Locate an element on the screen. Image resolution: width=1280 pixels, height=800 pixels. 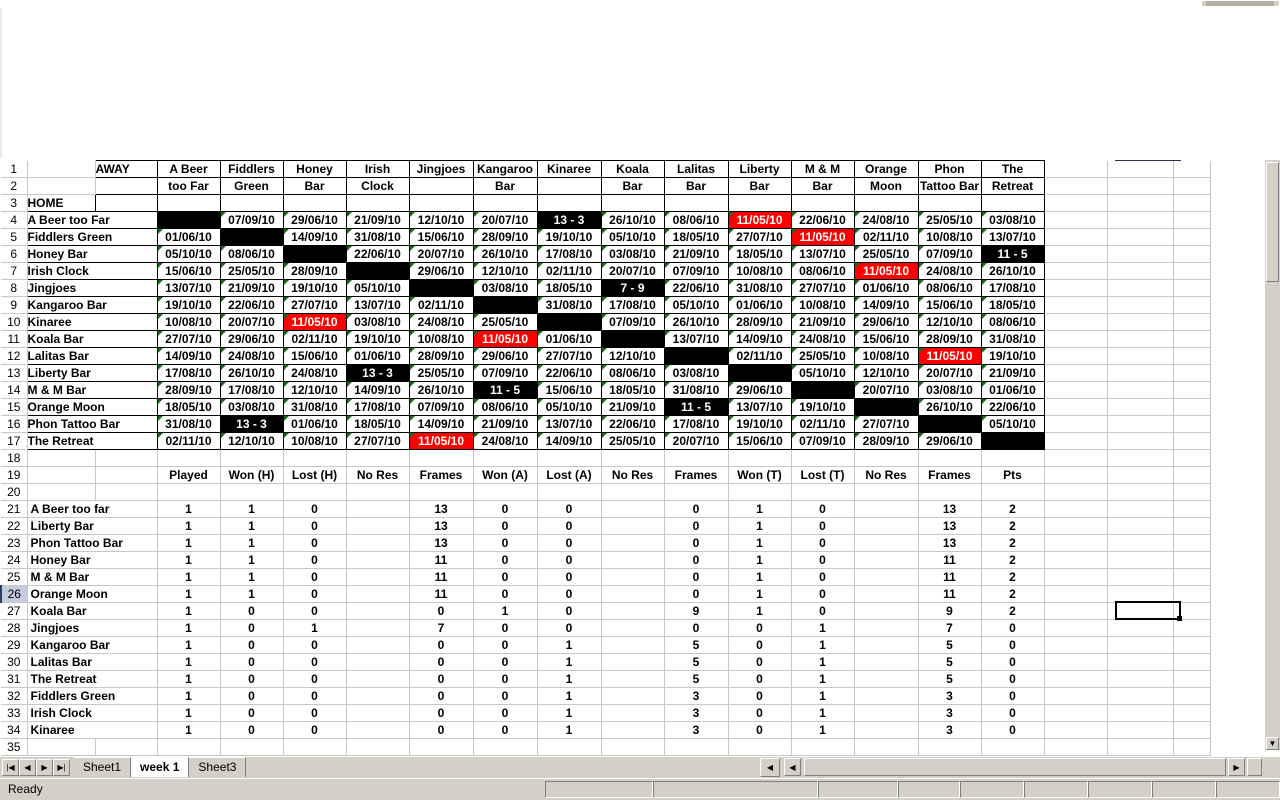
fixture-cell: 11 - 5 is located at coordinates (505, 390).